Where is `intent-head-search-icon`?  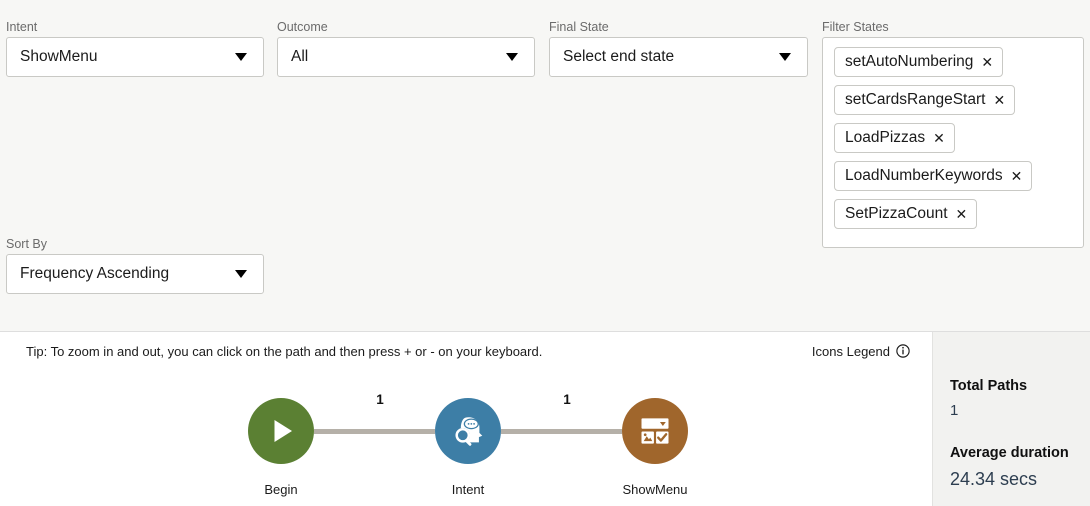 intent-head-search-icon is located at coordinates (468, 431).